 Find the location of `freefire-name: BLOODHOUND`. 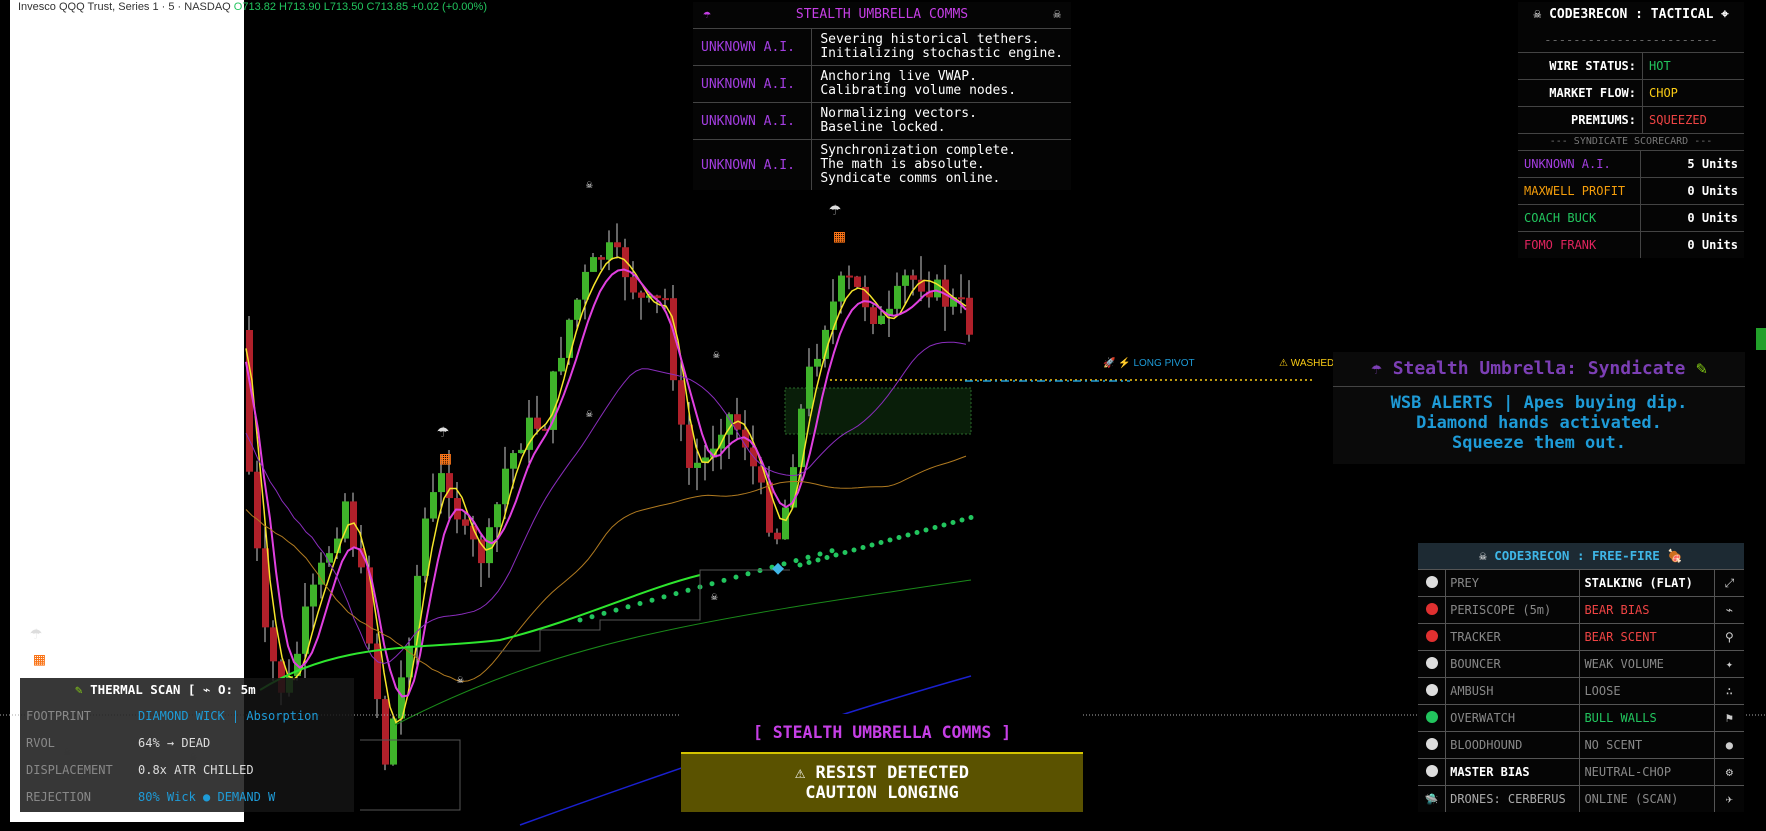

freefire-name: BLOODHOUND is located at coordinates (1513, 745).